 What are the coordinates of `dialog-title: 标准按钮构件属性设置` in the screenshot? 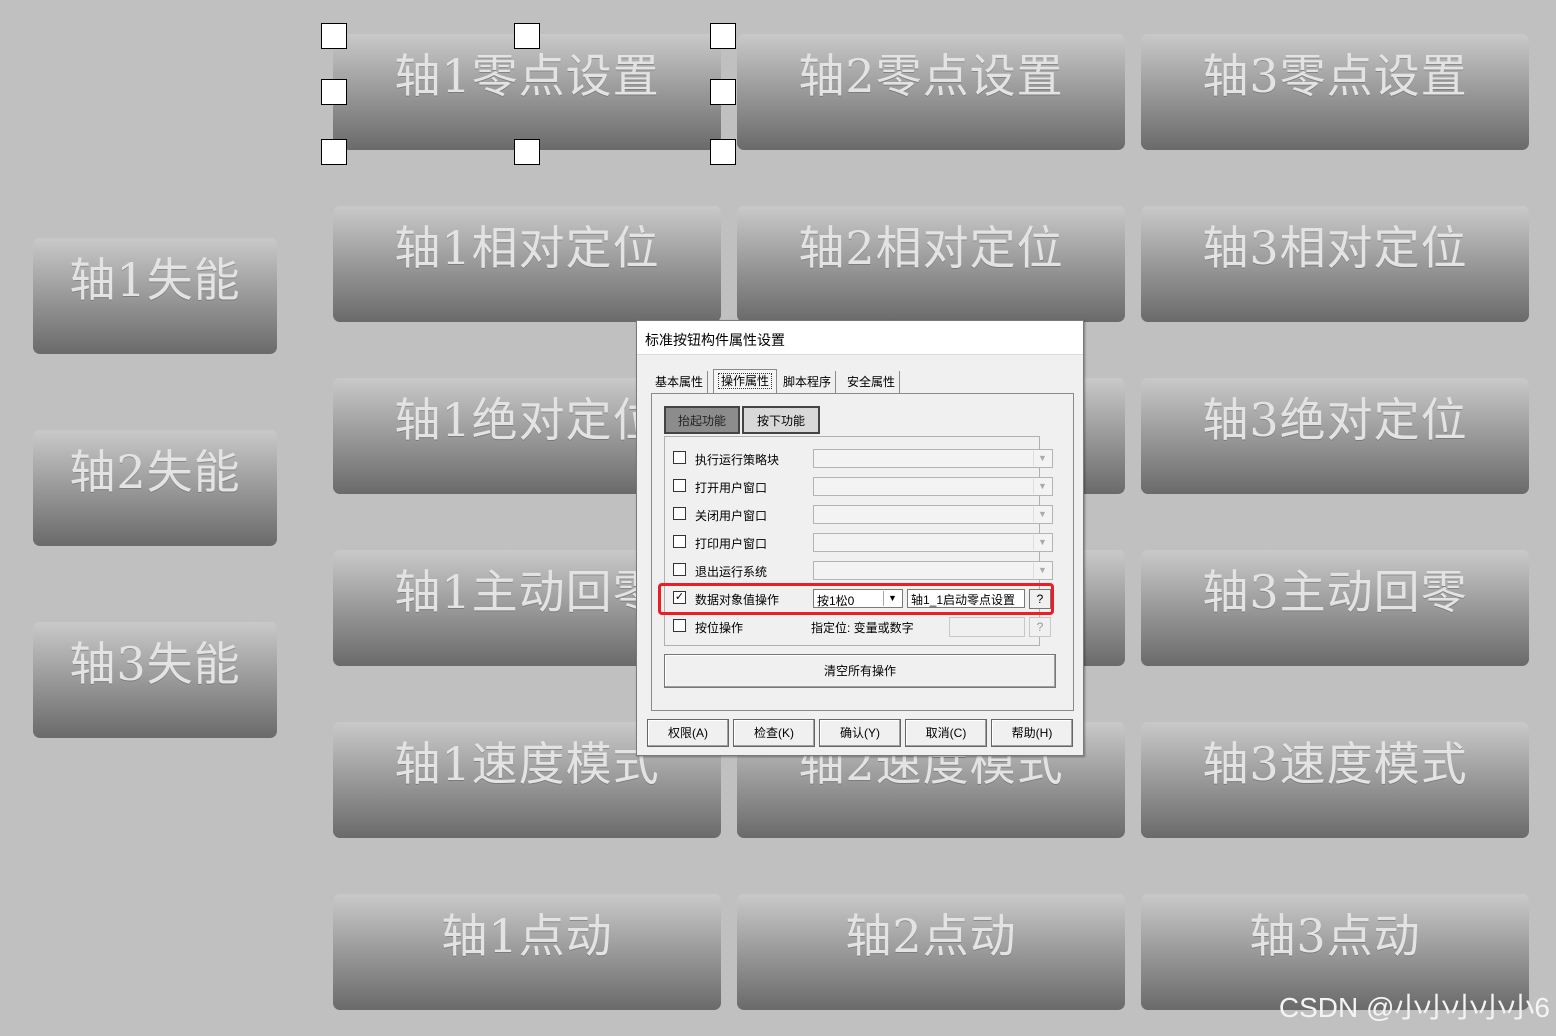 It's located at (860, 338).